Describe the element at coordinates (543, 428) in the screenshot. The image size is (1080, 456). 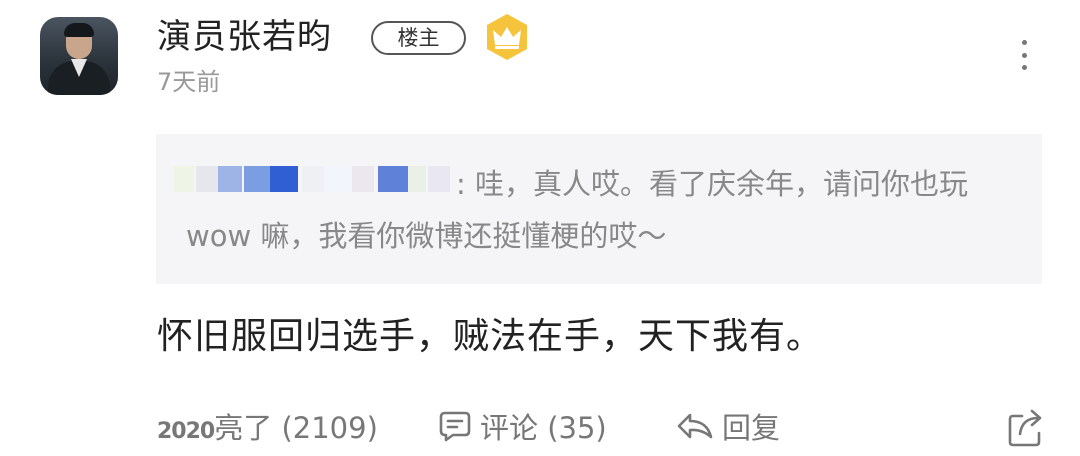
I see `comment-label: 评论 (35)` at that location.